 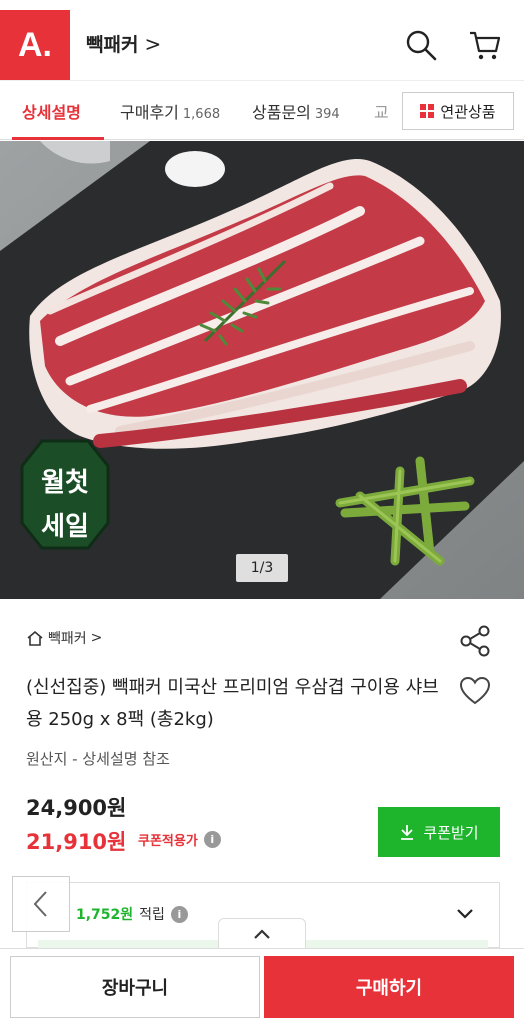 What do you see at coordinates (407, 832) in the screenshot?
I see `download-icon` at bounding box center [407, 832].